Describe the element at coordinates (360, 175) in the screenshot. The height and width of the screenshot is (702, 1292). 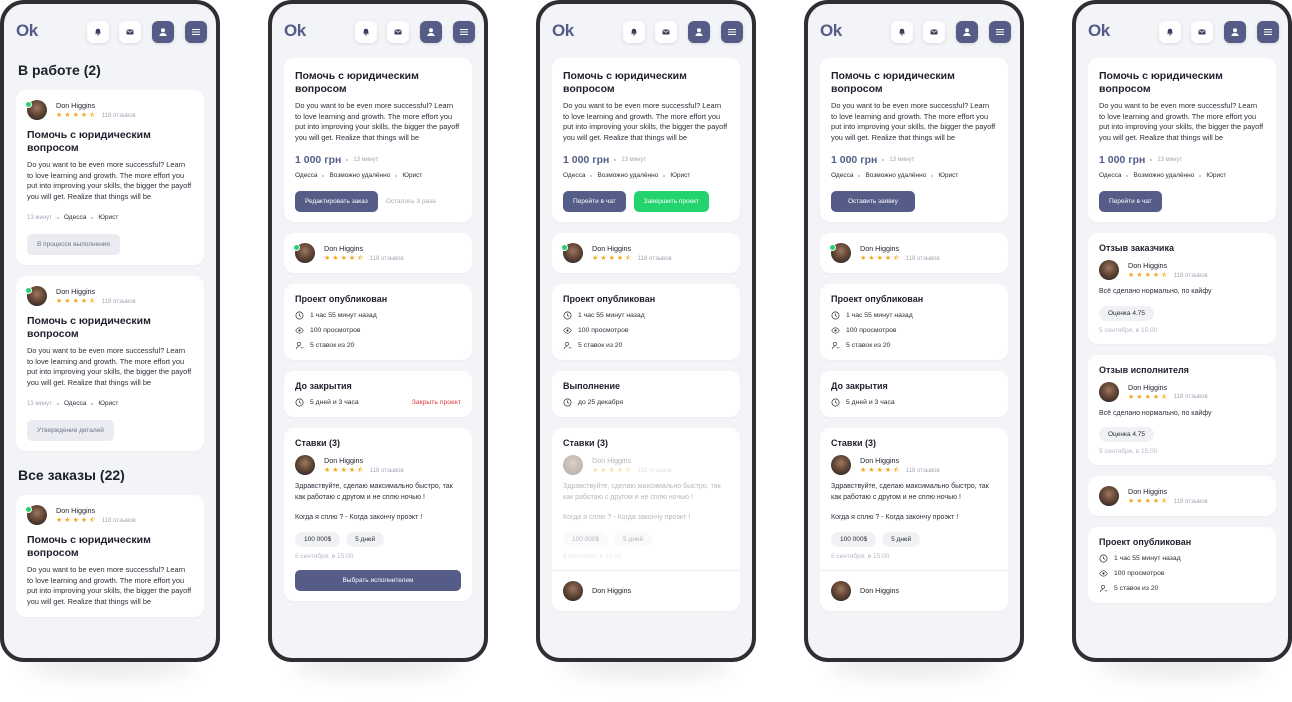
I see `order-remote: Возможно удалённо` at that location.